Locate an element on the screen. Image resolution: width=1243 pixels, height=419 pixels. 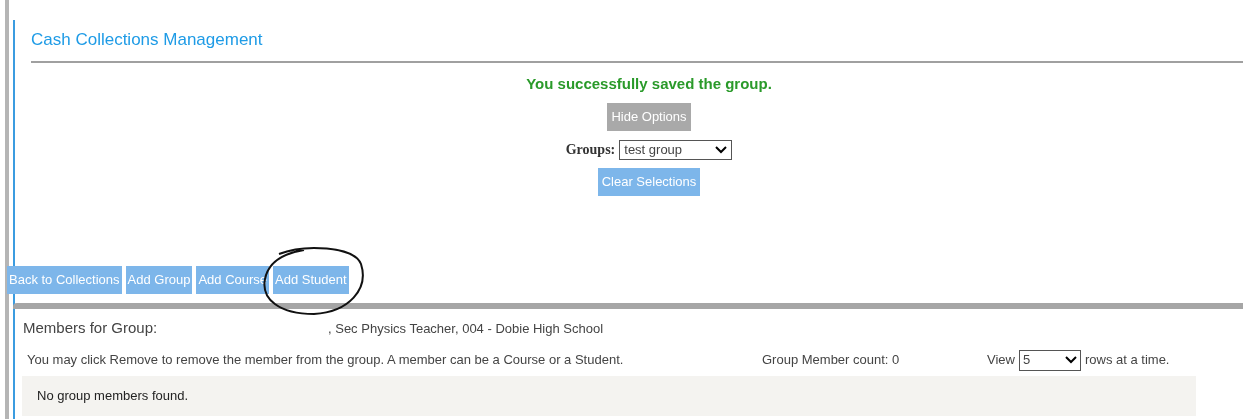
page-title: Cash Collections Management is located at coordinates (147, 39).